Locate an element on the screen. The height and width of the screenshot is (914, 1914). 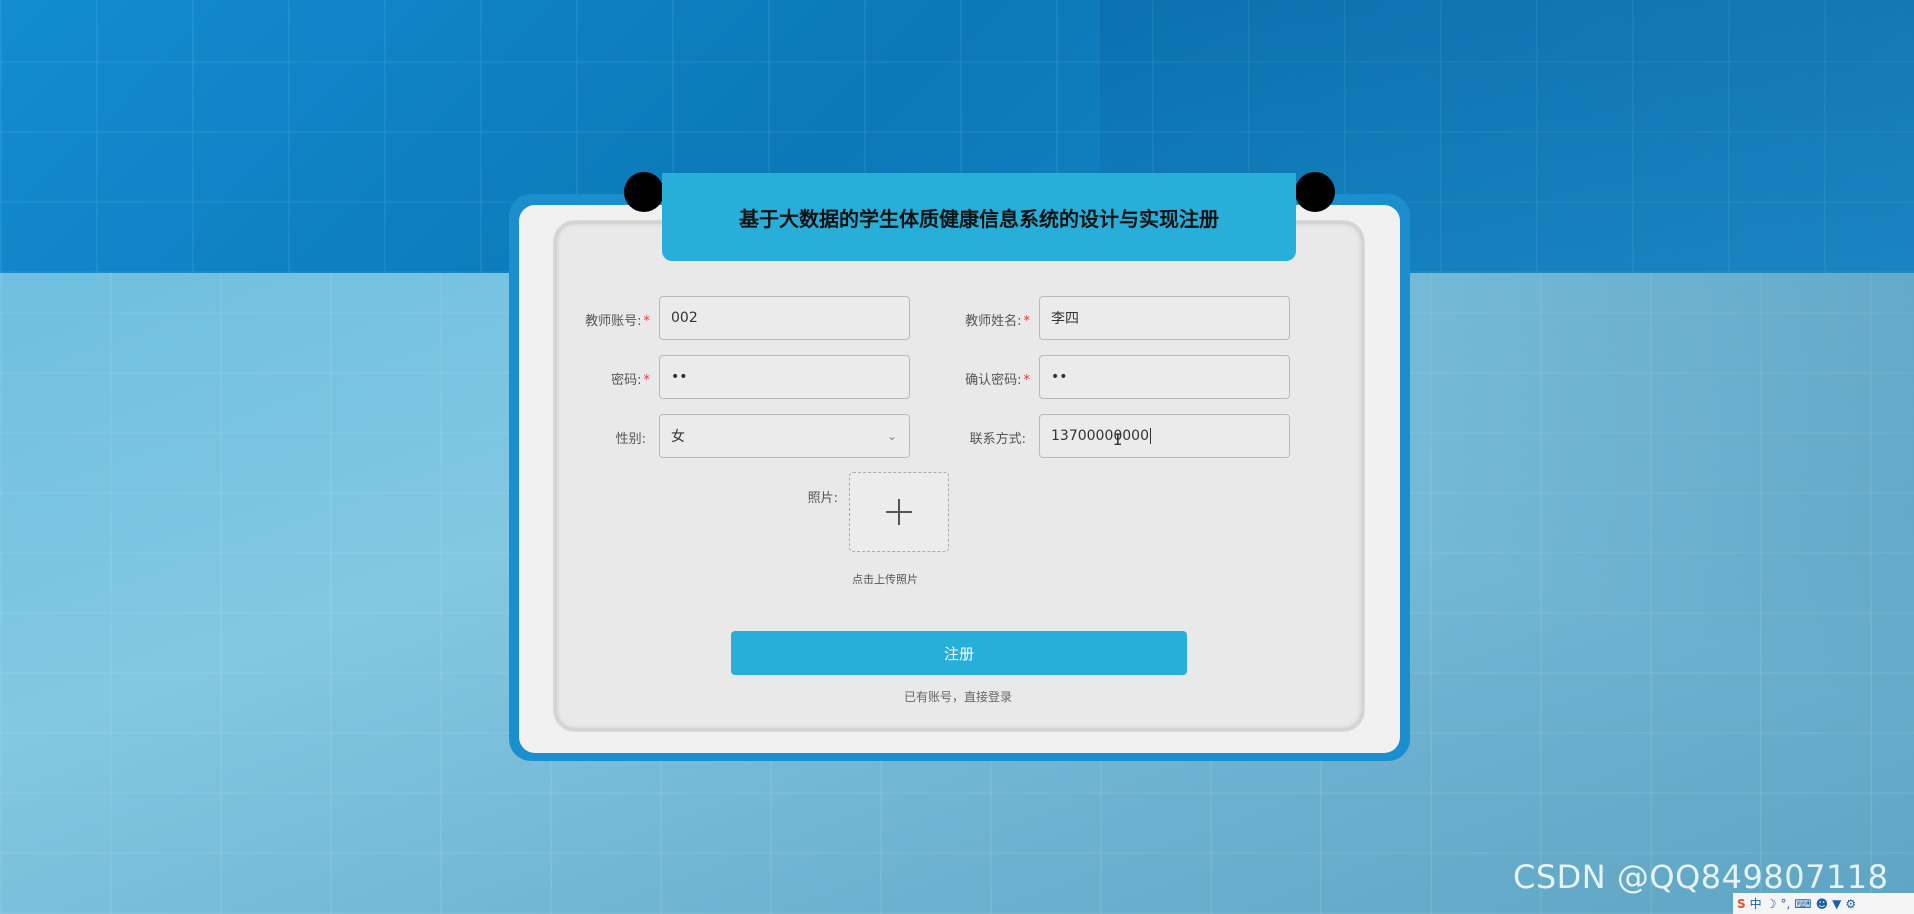
wrench-icon: ⚙ is located at coordinates (1850, 904).